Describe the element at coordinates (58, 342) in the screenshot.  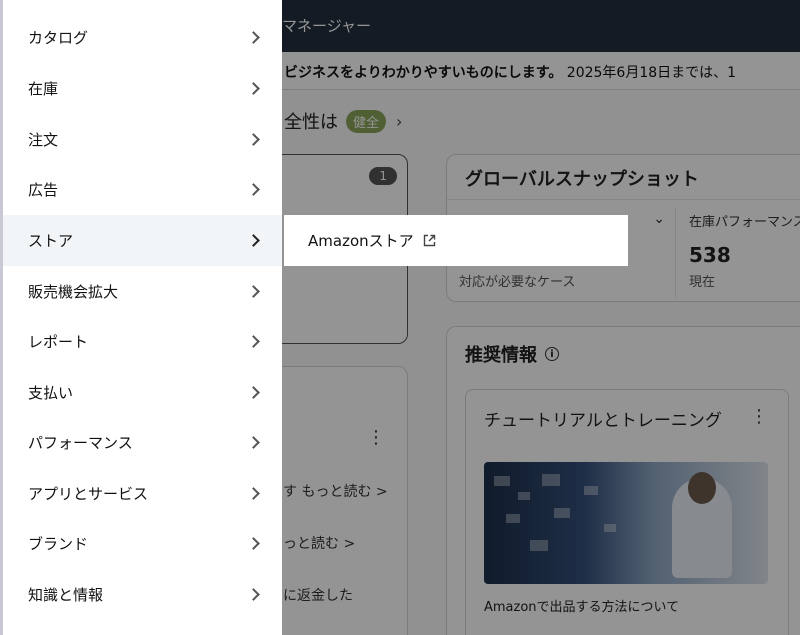
I see `menu-item-label: レポート` at that location.